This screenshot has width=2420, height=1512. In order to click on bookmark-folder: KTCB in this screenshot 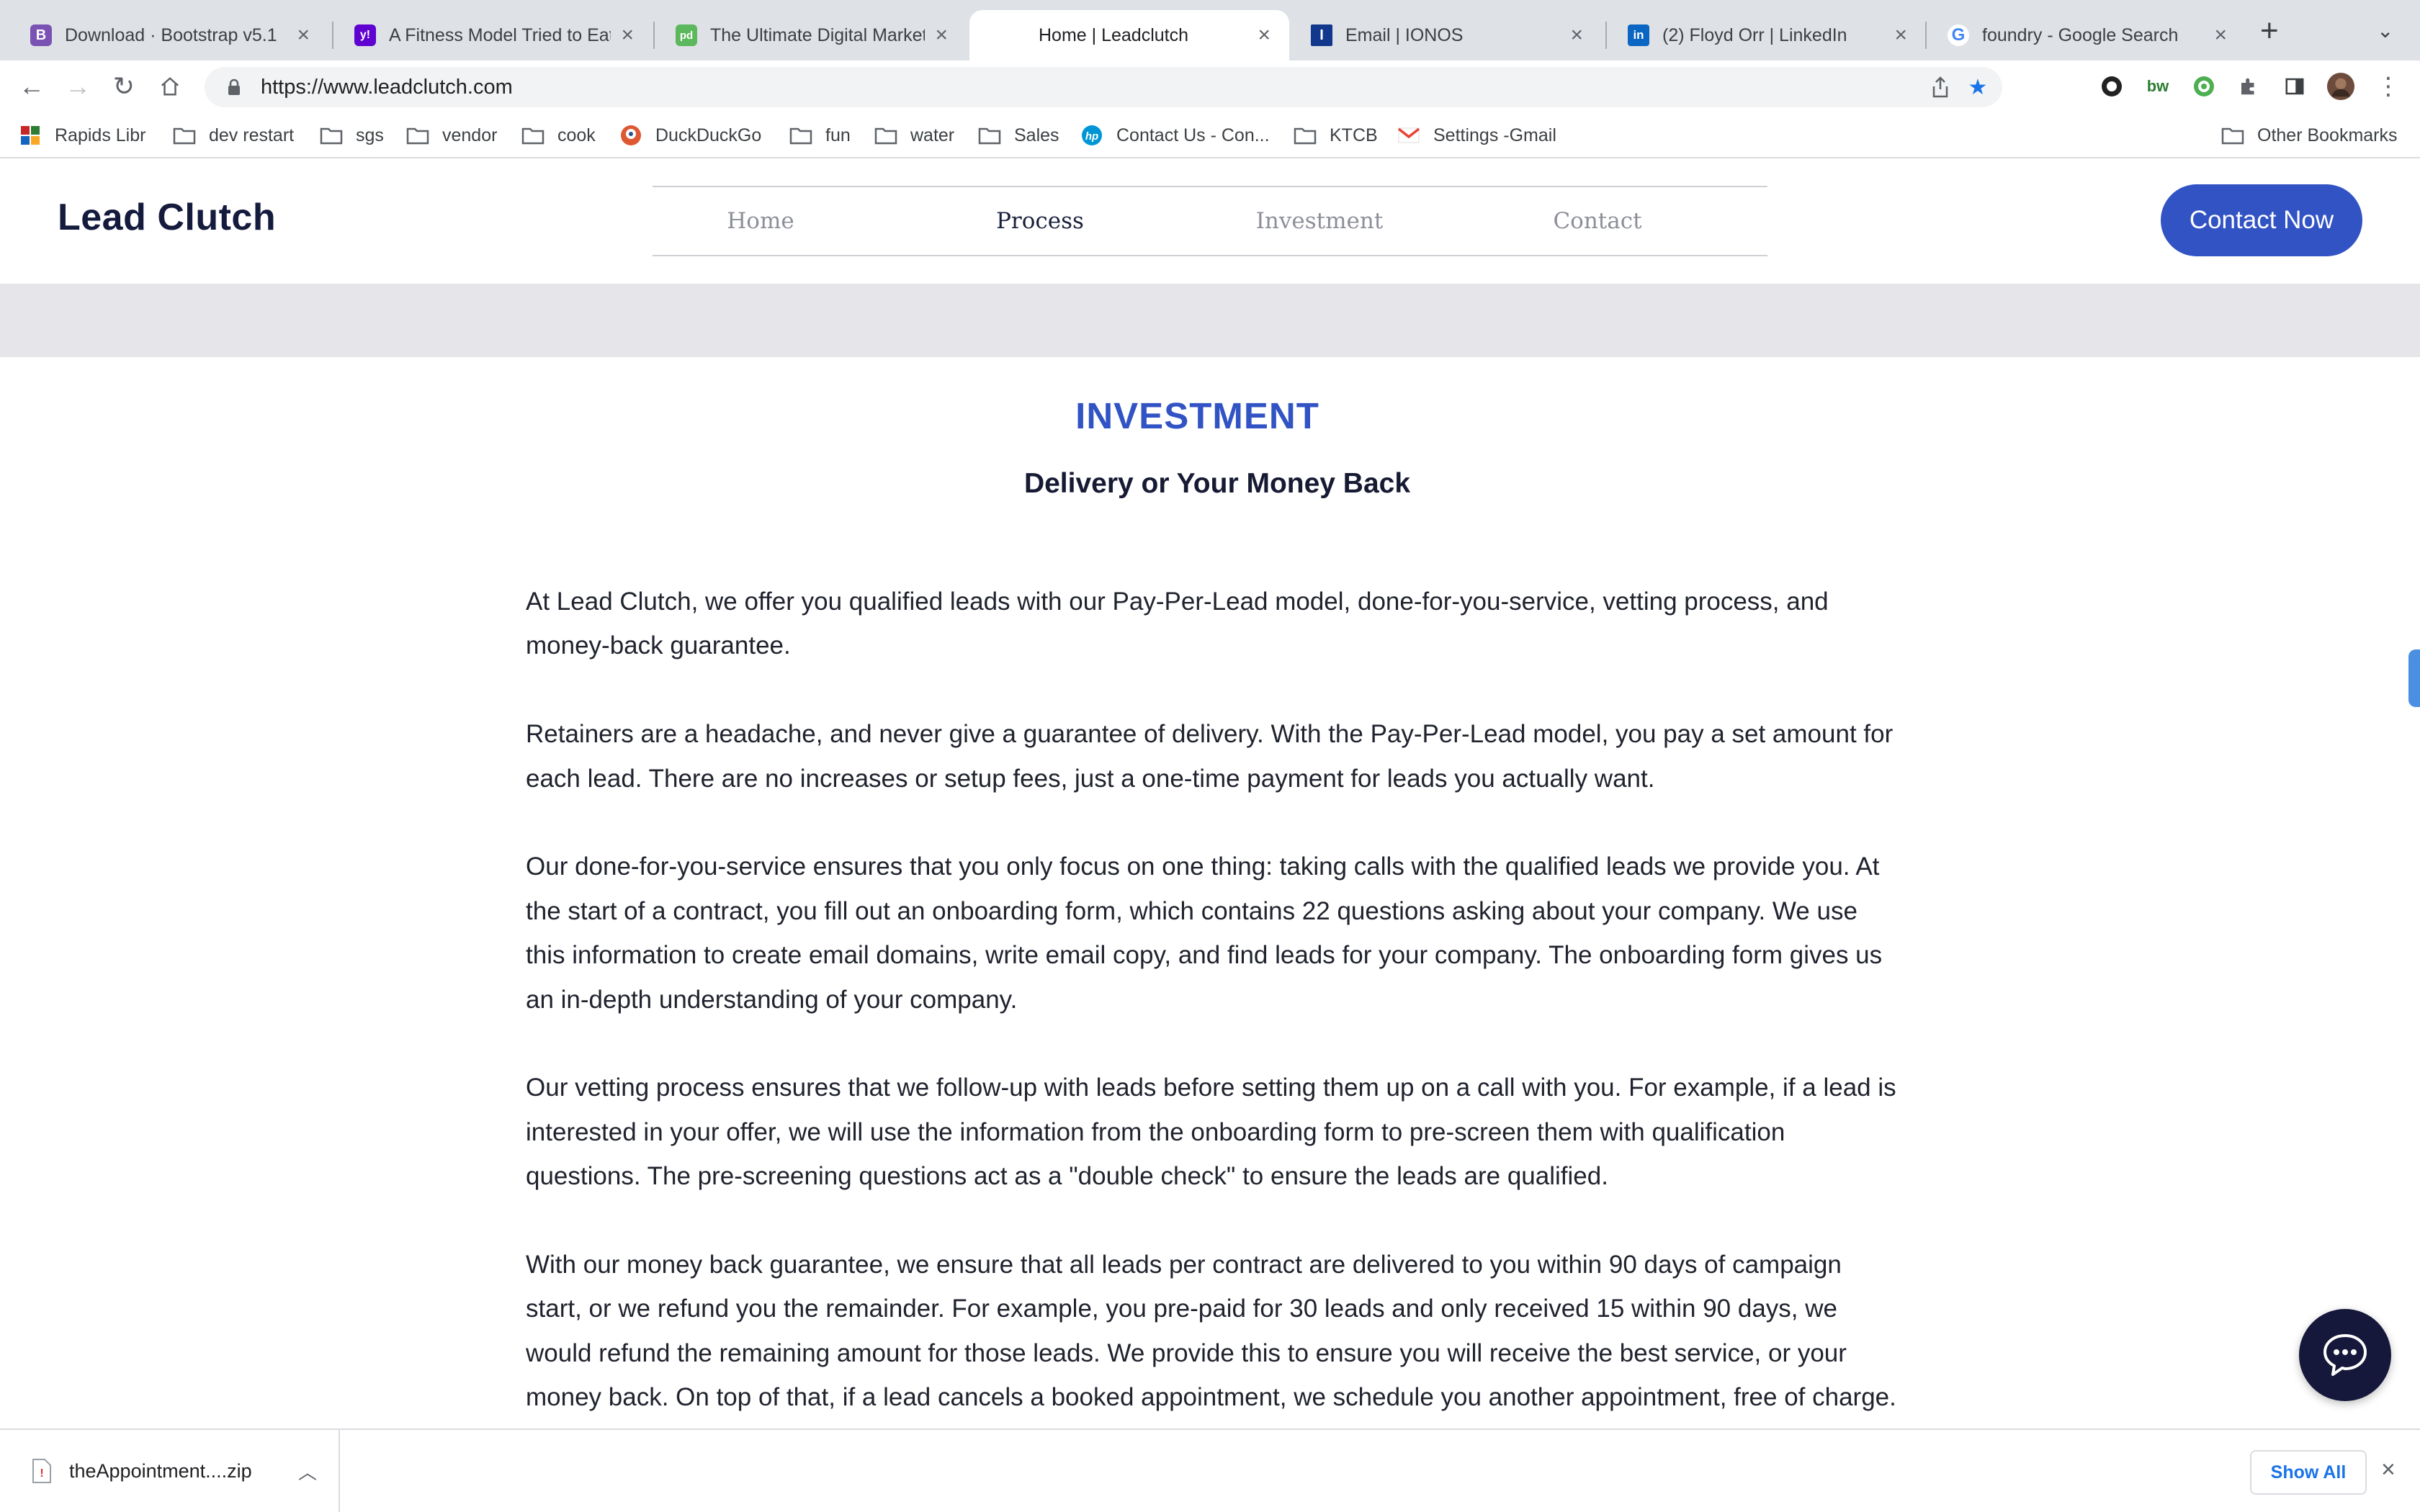, I will do `click(1336, 135)`.